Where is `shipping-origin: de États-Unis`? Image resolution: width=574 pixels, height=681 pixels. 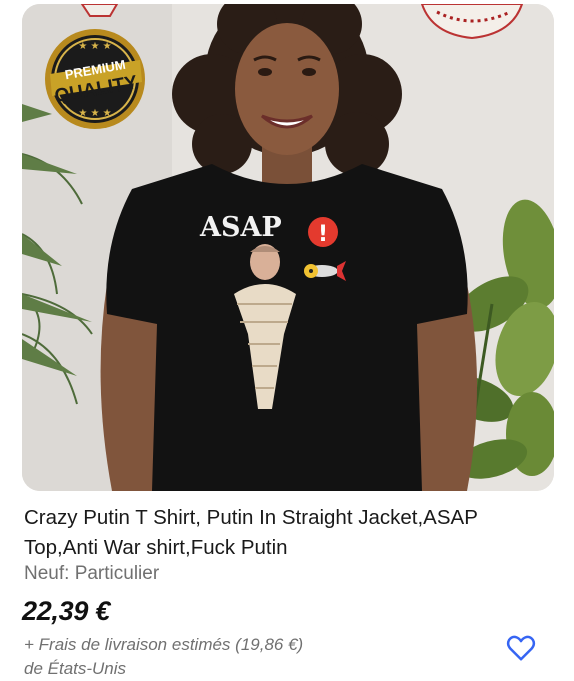 shipping-origin: de États-Unis is located at coordinates (75, 668).